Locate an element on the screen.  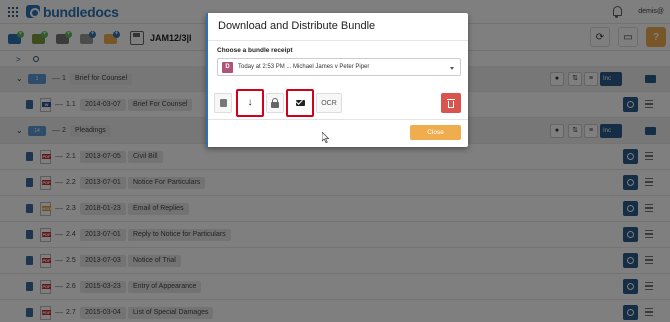
ocr-button: OCR is located at coordinates (329, 103).